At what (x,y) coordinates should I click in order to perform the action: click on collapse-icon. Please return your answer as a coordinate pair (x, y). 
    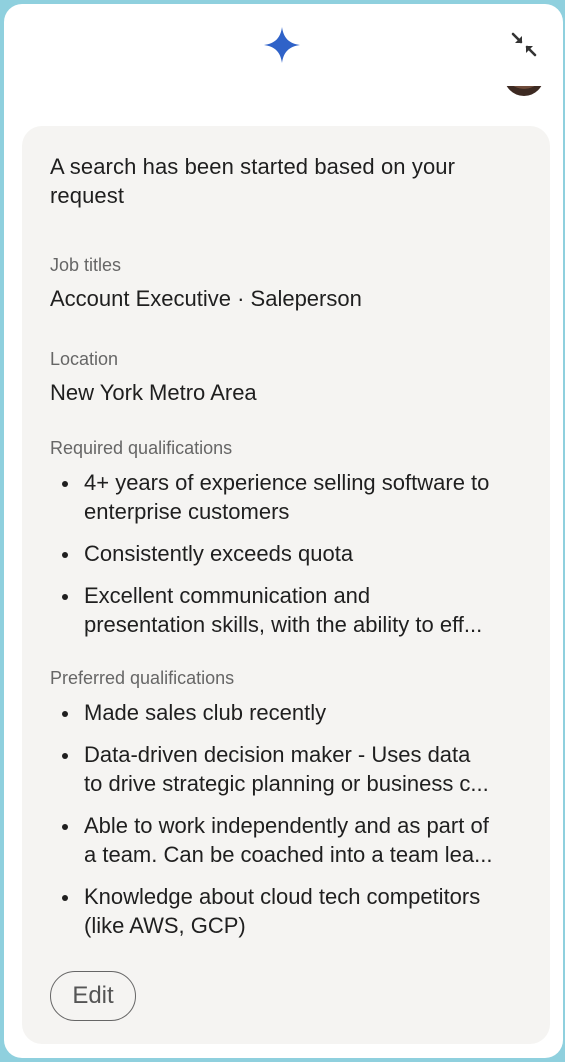
    Looking at the image, I should click on (524, 46).